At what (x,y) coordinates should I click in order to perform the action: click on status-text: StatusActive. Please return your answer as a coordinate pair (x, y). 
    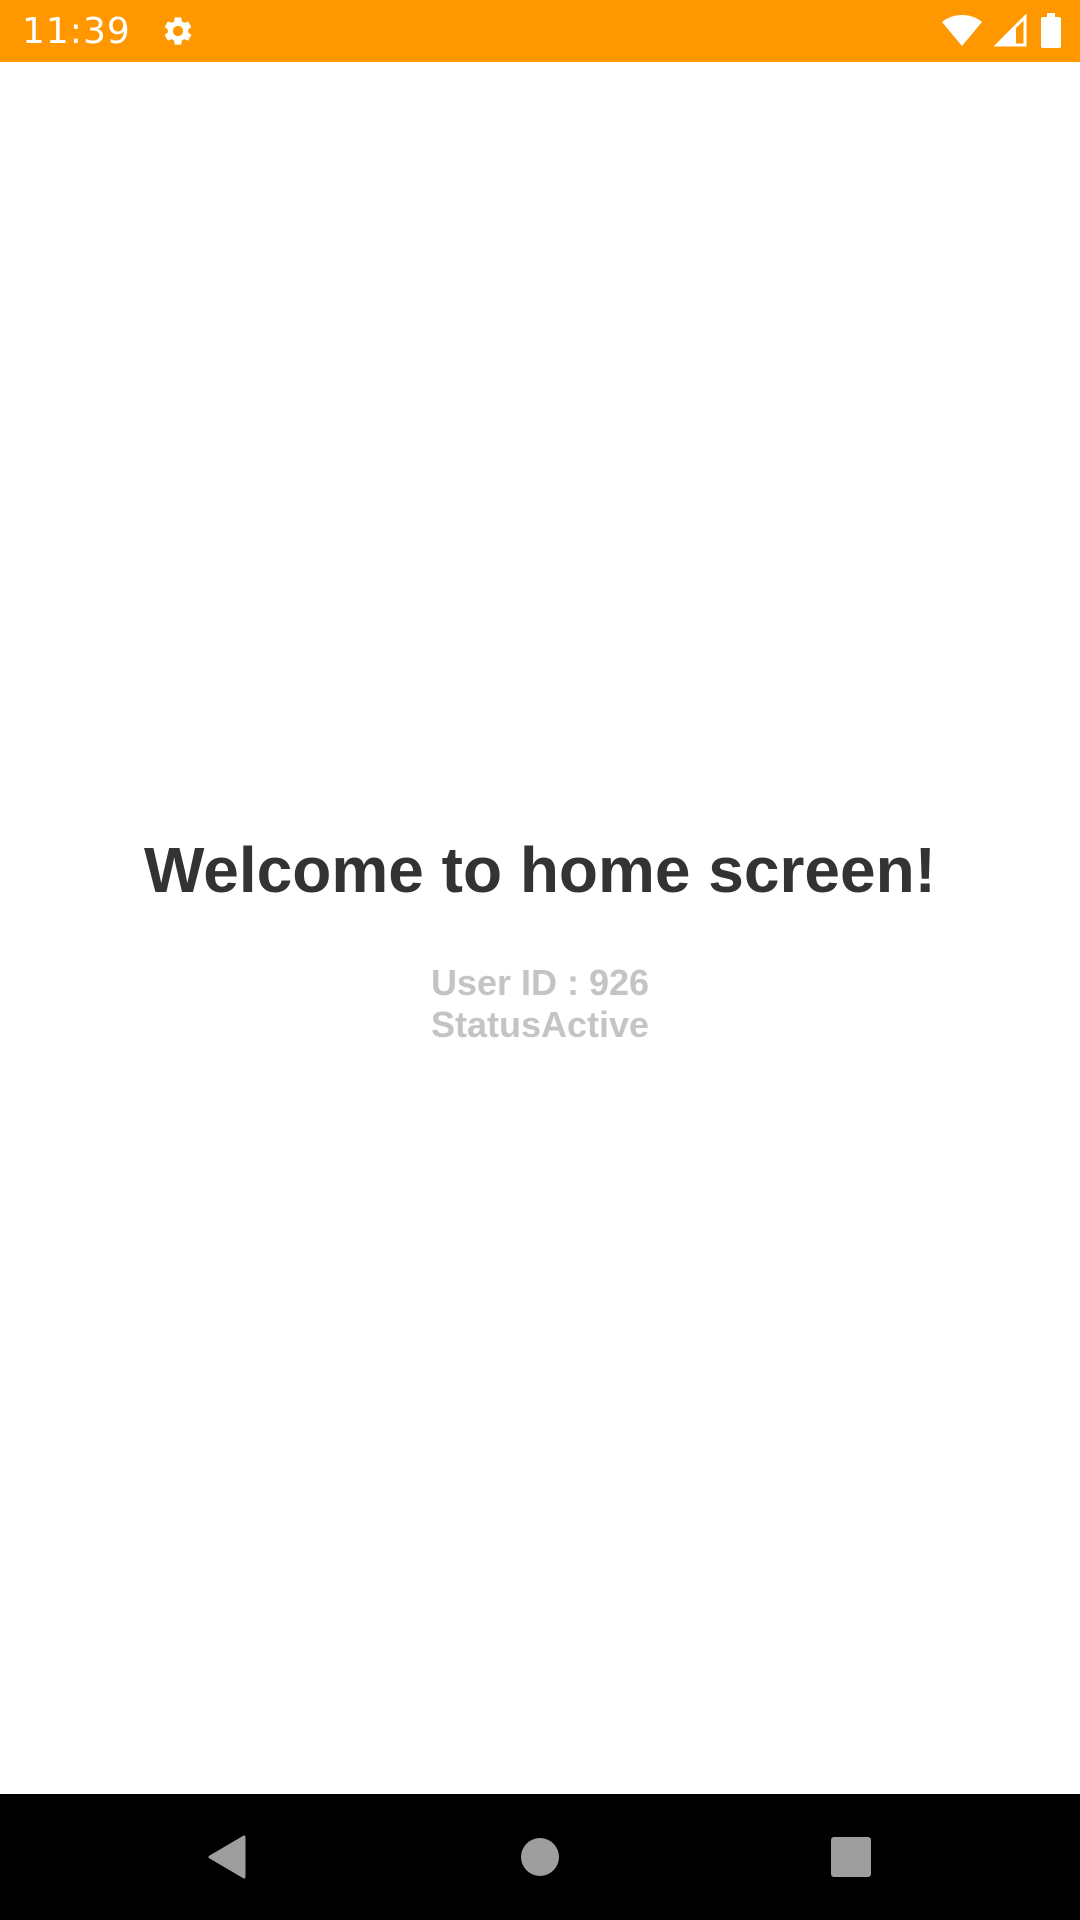
    Looking at the image, I should click on (540, 1024).